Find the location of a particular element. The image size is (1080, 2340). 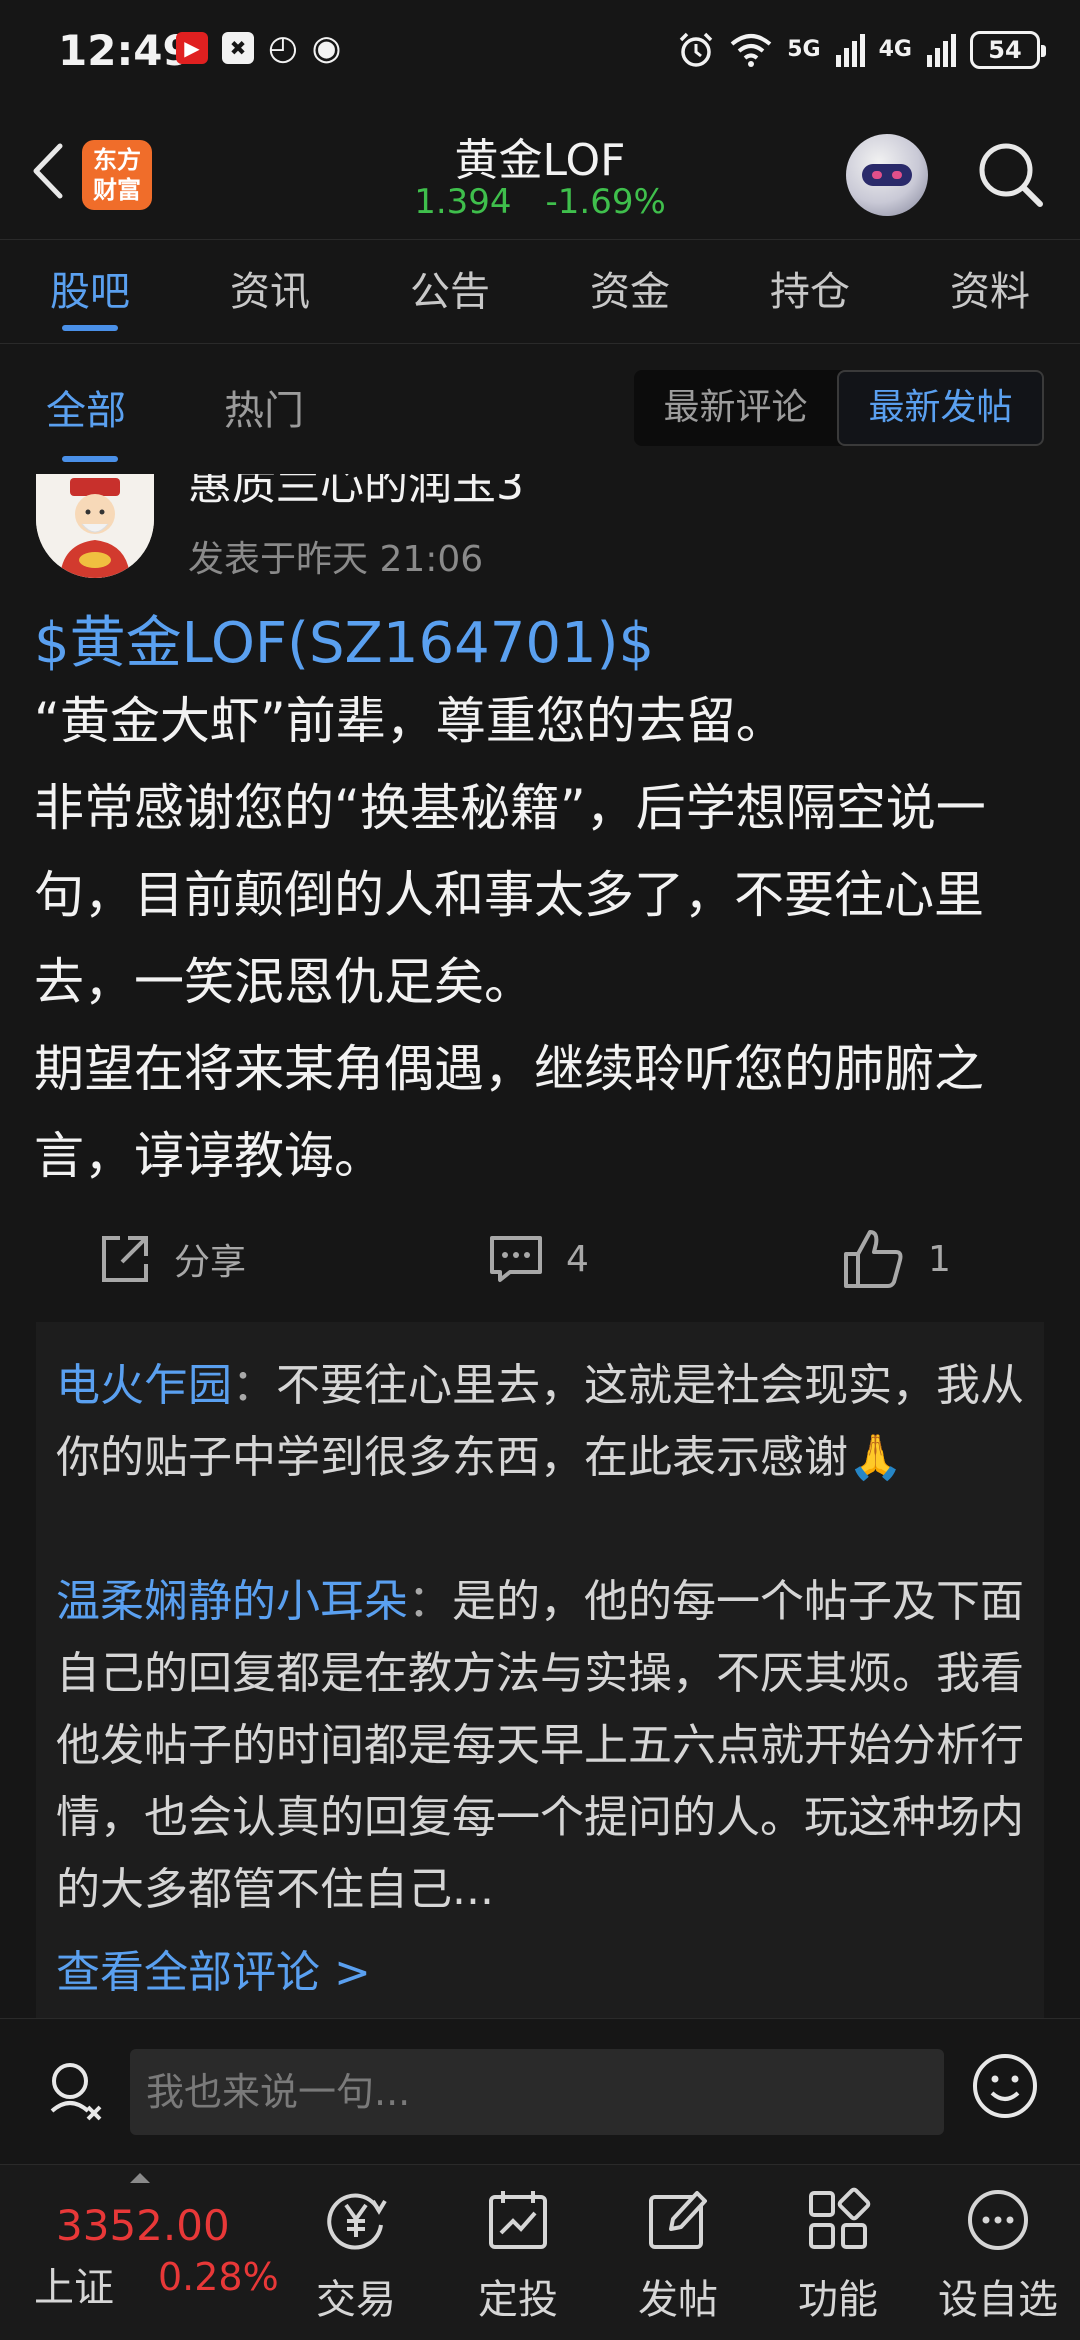

nav-post: 发帖 is located at coordinates (678, 2254).